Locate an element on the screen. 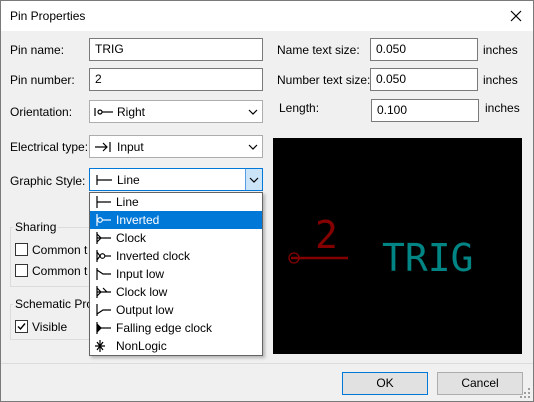 This screenshot has width=534, height=402. number-text-size-value: 0.050 is located at coordinates (391, 79).